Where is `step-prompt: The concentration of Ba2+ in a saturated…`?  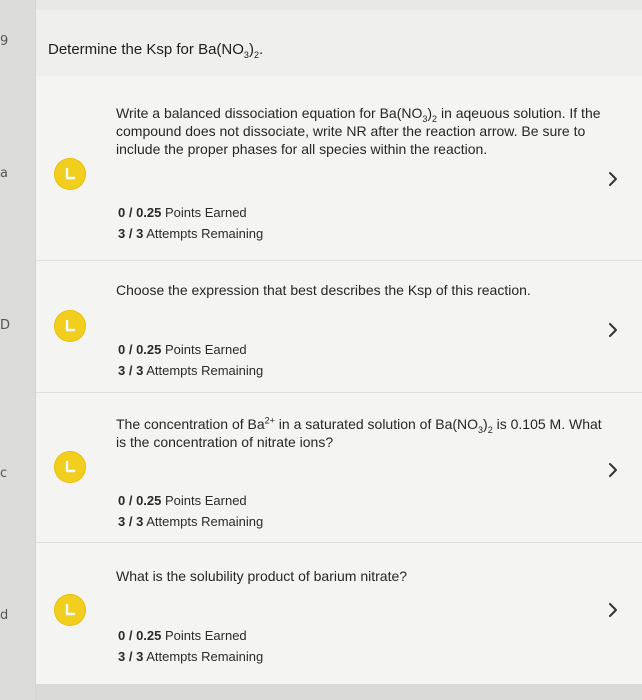 step-prompt: The concentration of Ba2+ in a saturated… is located at coordinates (359, 432).